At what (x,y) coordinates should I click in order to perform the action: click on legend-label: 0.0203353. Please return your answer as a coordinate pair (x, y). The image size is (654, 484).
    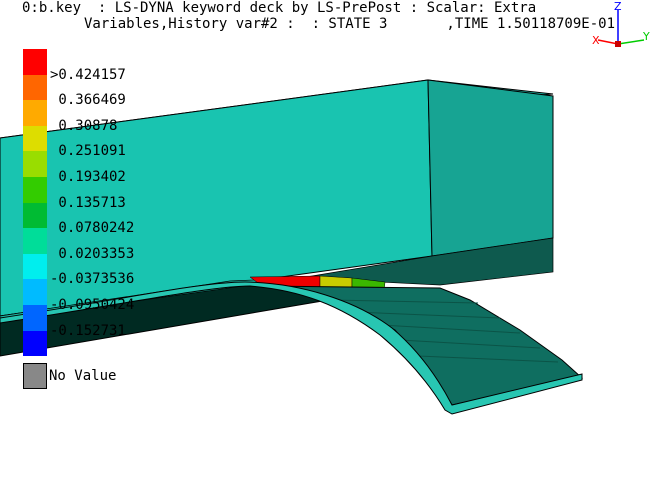
    Looking at the image, I should click on (92, 253).